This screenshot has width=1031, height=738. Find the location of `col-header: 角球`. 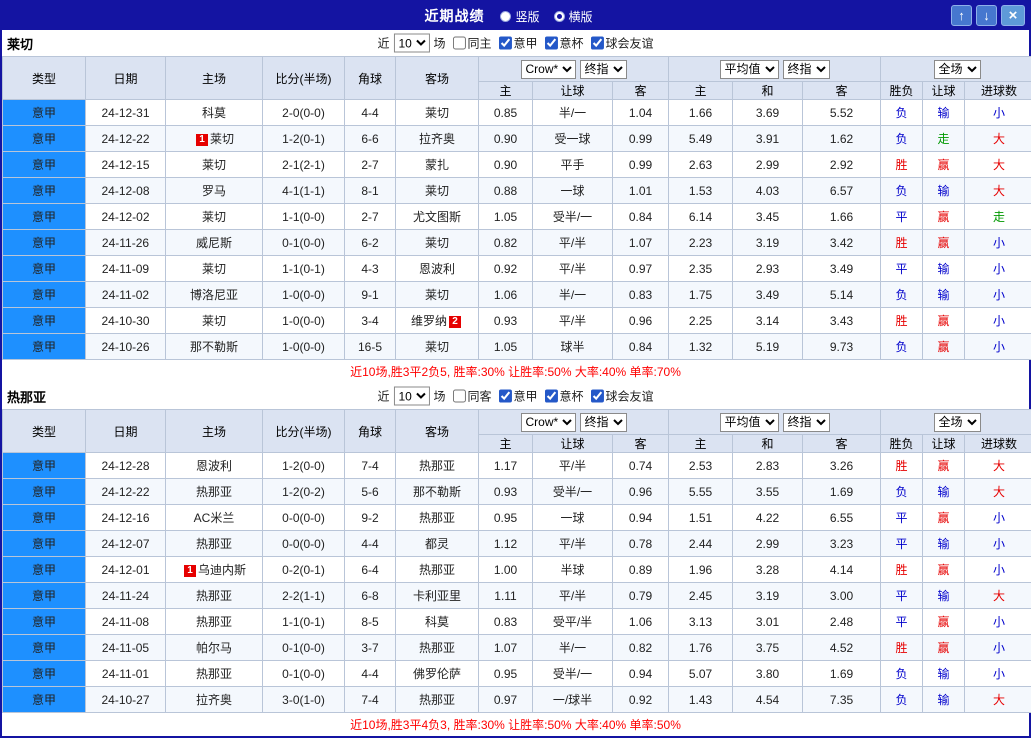

col-header: 角球 is located at coordinates (370, 78).